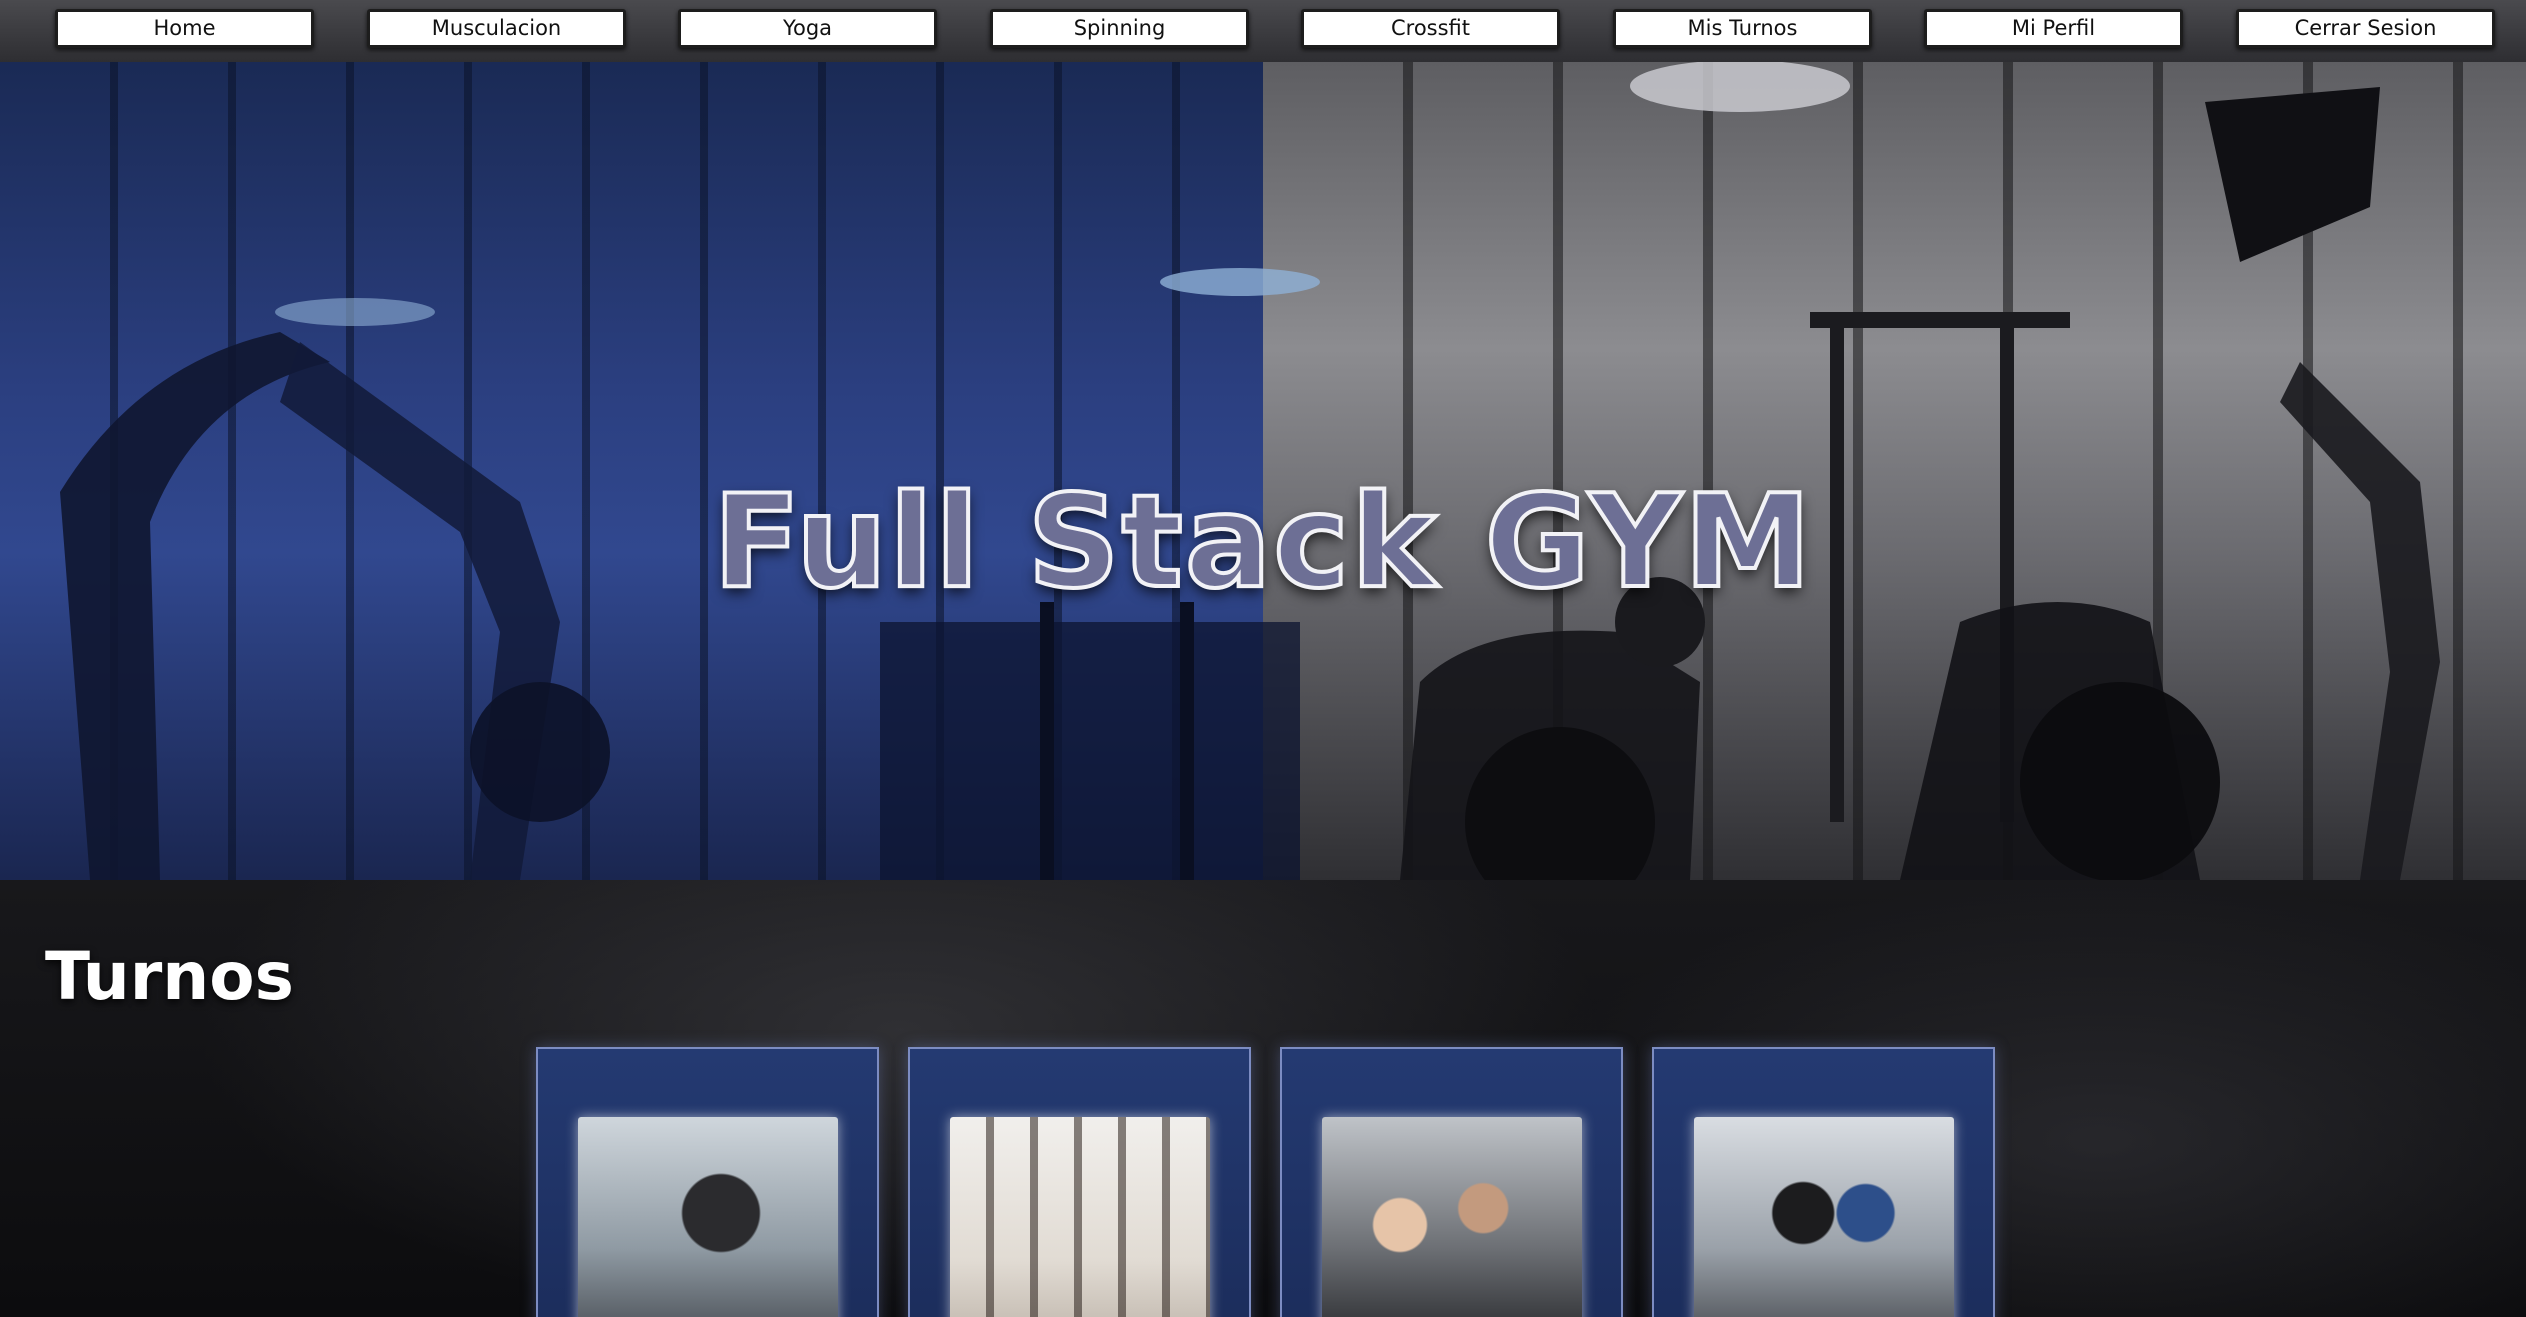 The height and width of the screenshot is (1317, 2526). I want to click on nav-mis-turnos-button: Mis Turnos, so click(1742, 28).